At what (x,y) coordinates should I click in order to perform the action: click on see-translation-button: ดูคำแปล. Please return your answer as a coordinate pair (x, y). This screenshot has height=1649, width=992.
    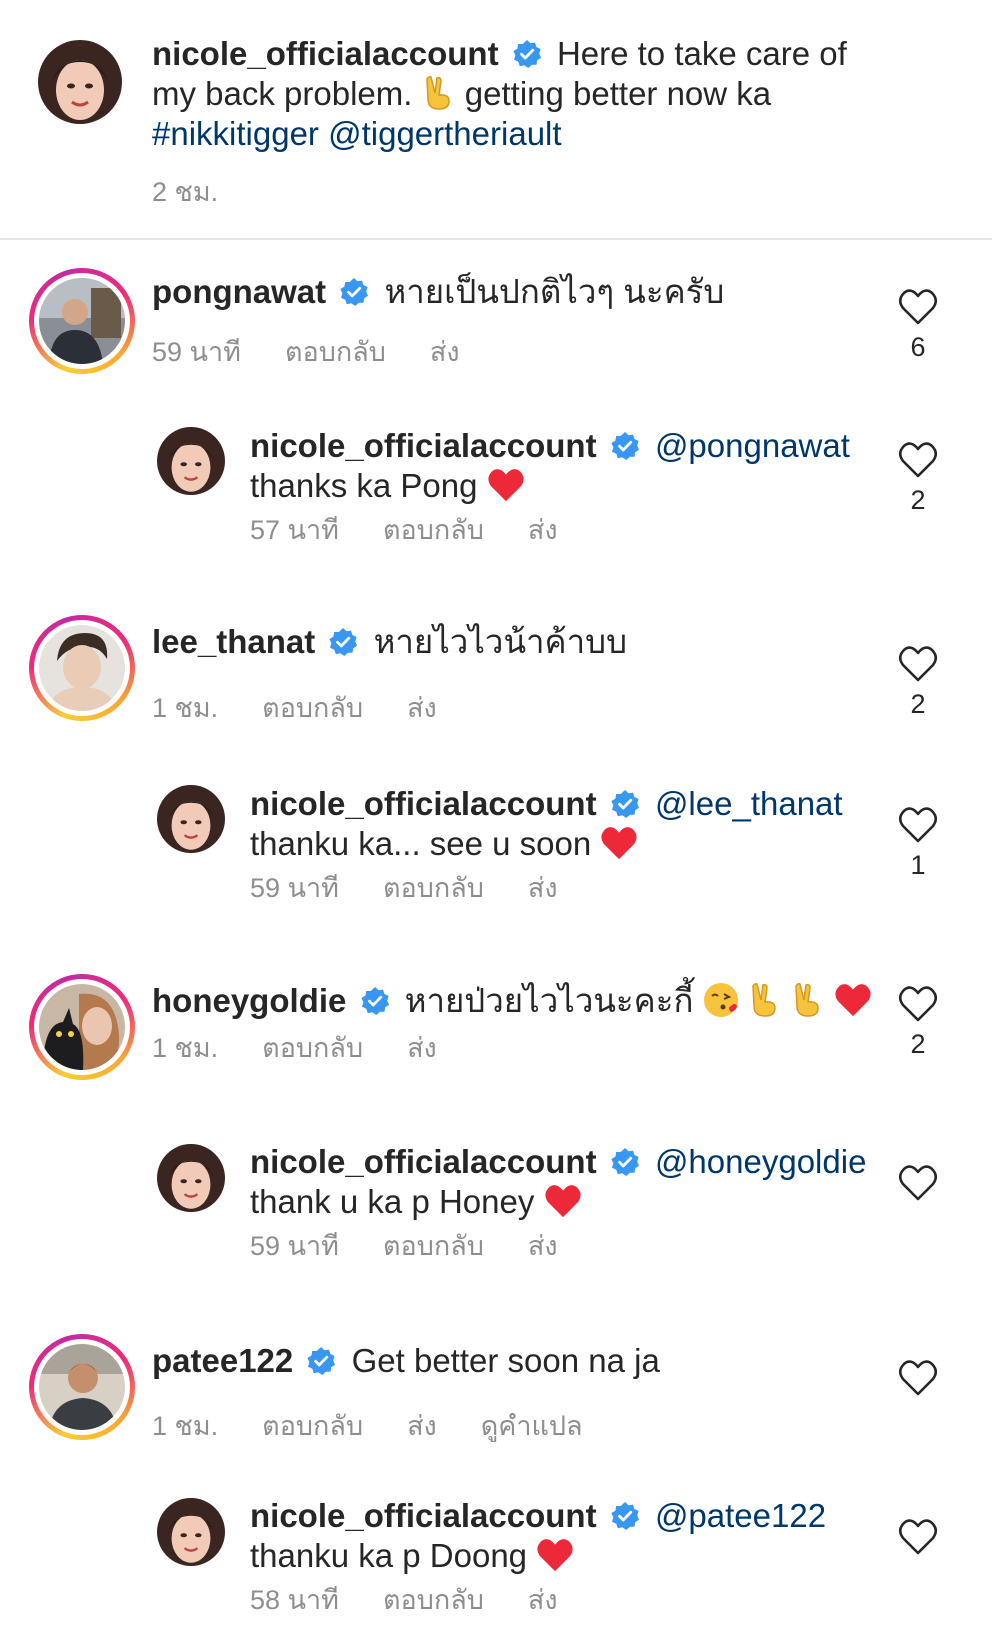
    Looking at the image, I should click on (532, 1426).